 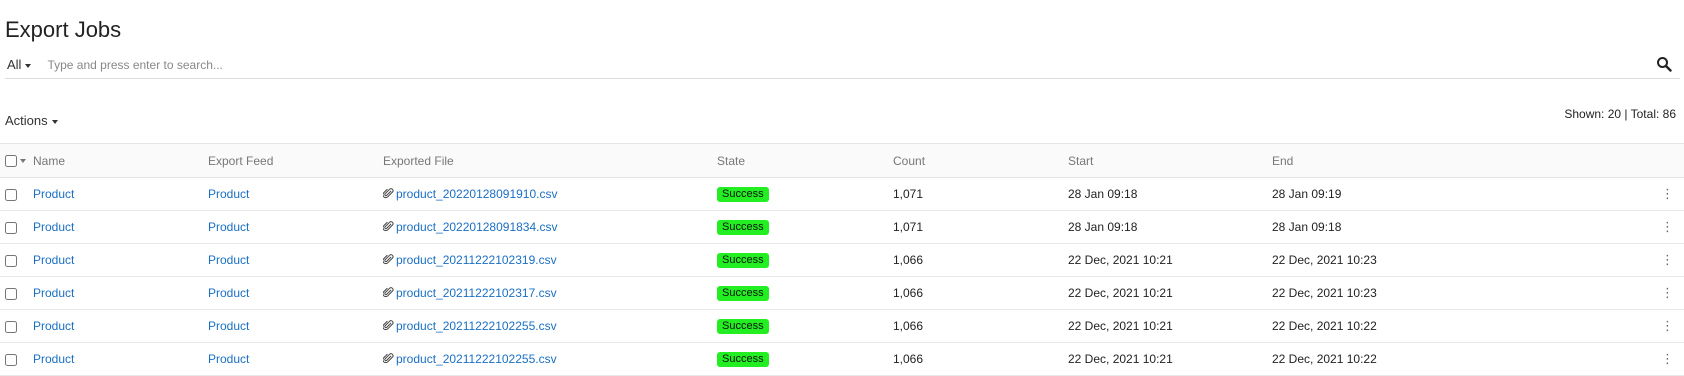 I want to click on select-all-cell, so click(x=16, y=160).